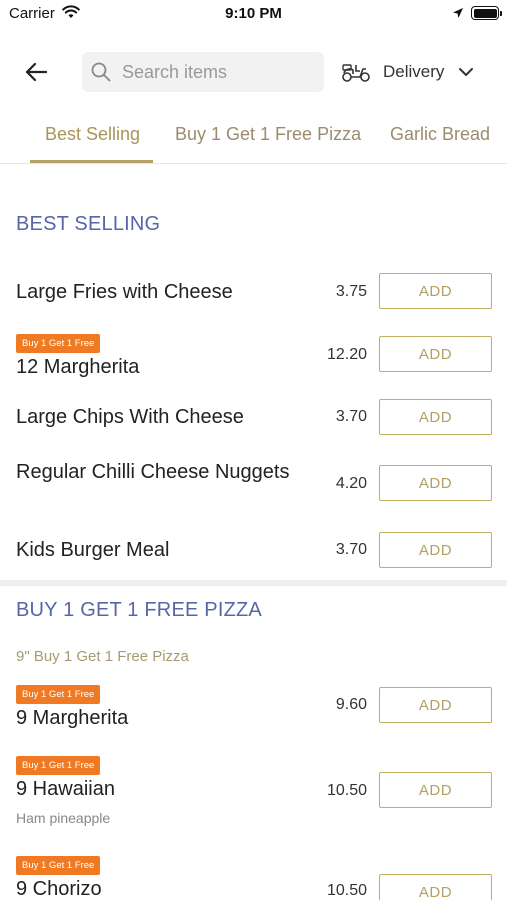 Image resolution: width=507 pixels, height=900 pixels. I want to click on tab-best-selling: Best Selling, so click(92, 134).